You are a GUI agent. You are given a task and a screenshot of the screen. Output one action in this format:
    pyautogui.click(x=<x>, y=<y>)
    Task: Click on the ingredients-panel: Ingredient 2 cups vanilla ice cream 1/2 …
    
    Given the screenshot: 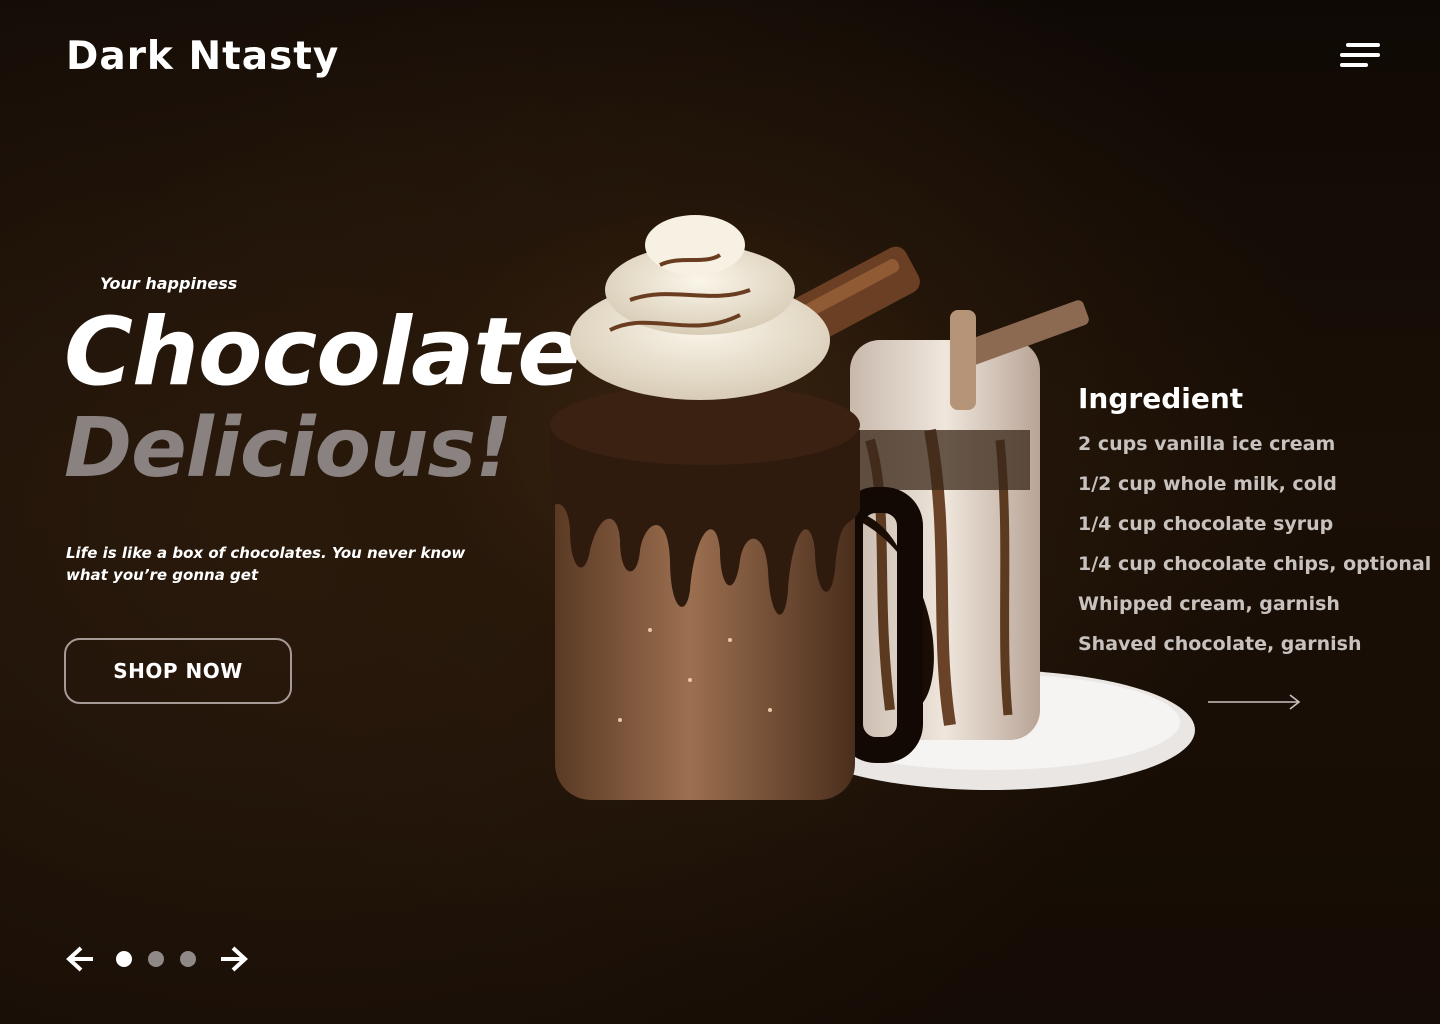 What is the action you would take?
    pyautogui.click(x=1258, y=526)
    